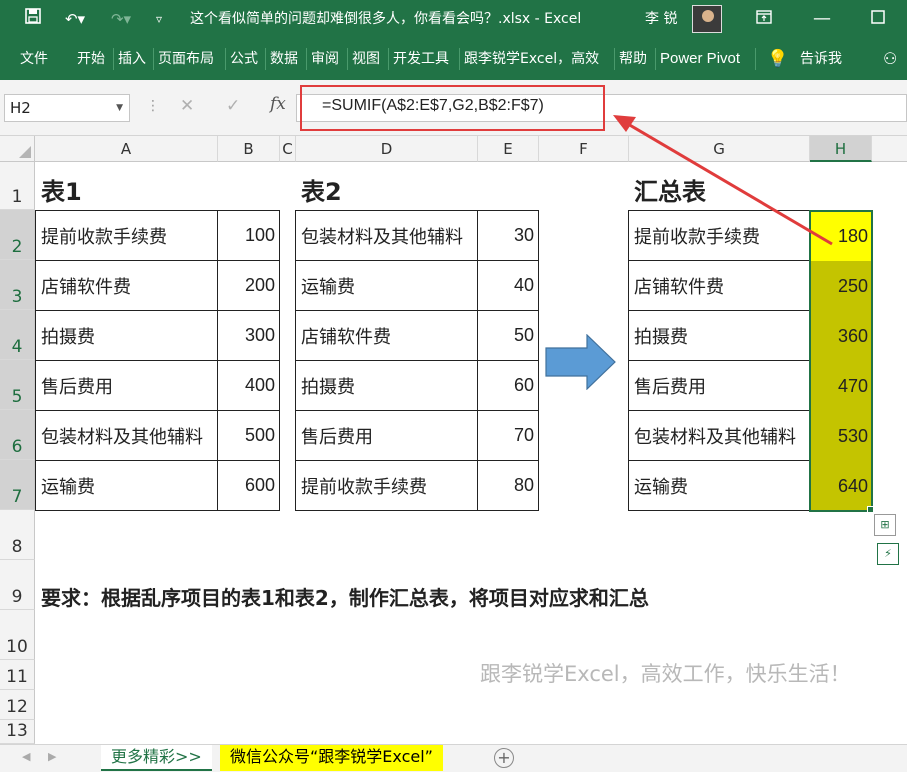 The height and width of the screenshot is (772, 907). I want to click on sheet-tab-wechat: 微信公众号“跟李锐学Excel”, so click(331, 758).